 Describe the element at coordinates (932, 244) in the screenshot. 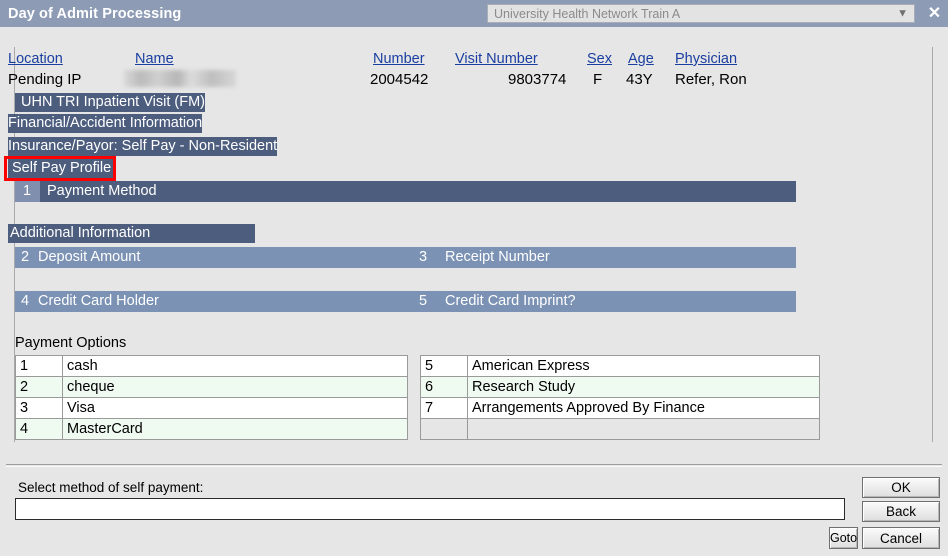

I see `frame-right-rule` at that location.